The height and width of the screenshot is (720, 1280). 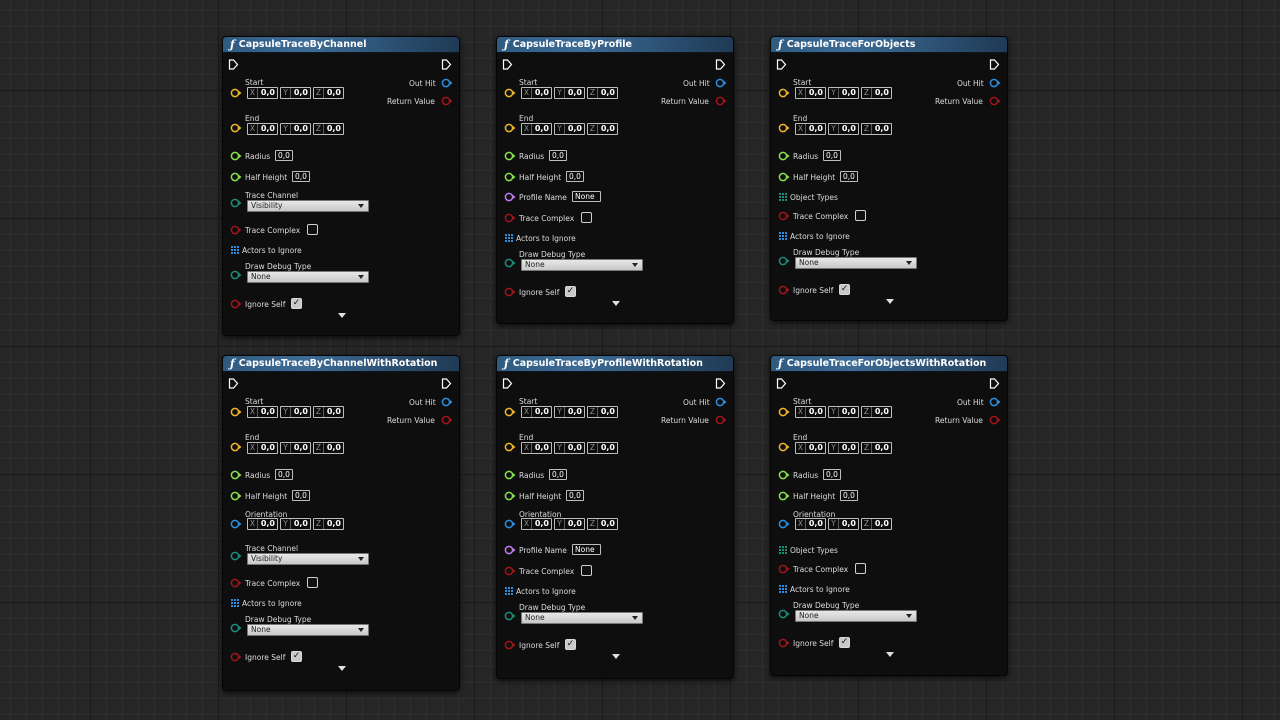 What do you see at coordinates (341, 364) in the screenshot?
I see `node-header: ƒ CapsuleTraceByChannelWithRotation` at bounding box center [341, 364].